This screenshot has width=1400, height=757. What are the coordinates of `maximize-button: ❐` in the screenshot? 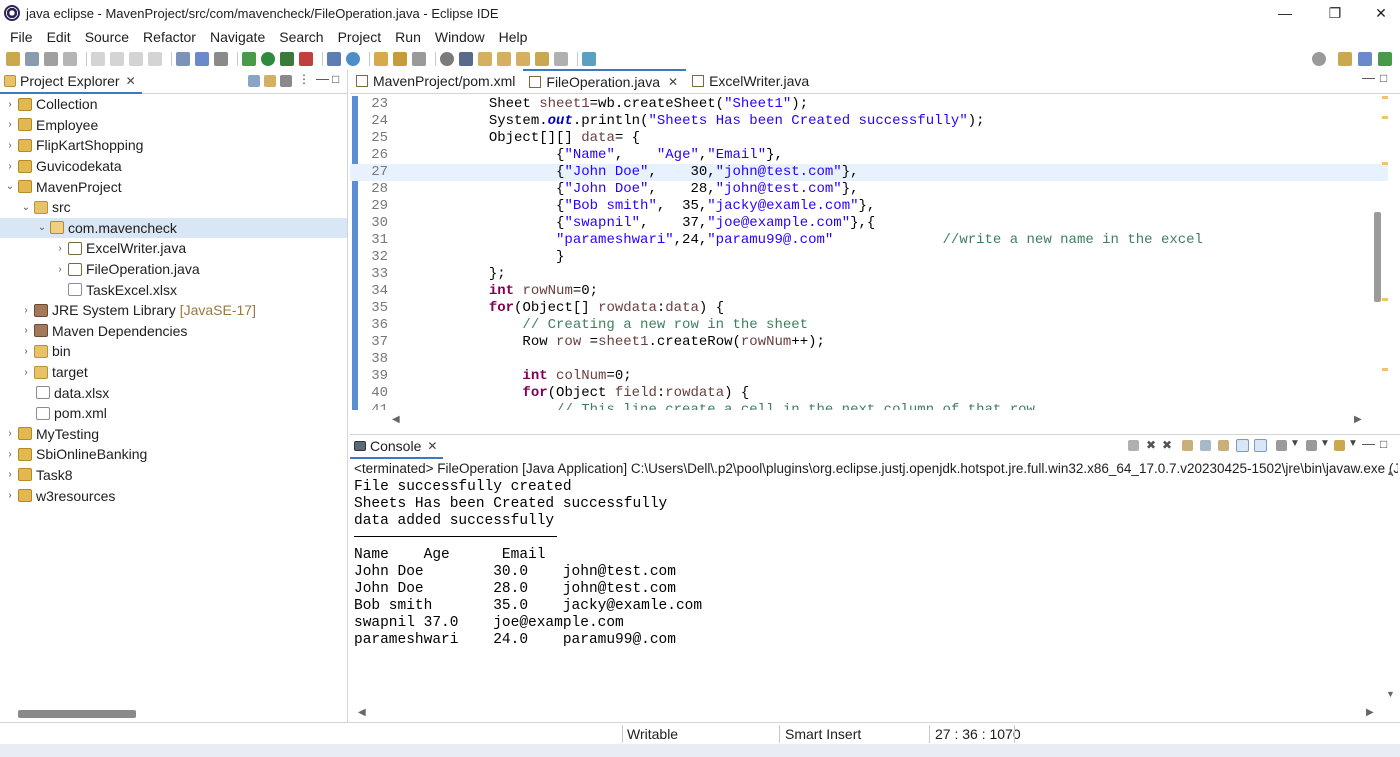 It's located at (1335, 13).